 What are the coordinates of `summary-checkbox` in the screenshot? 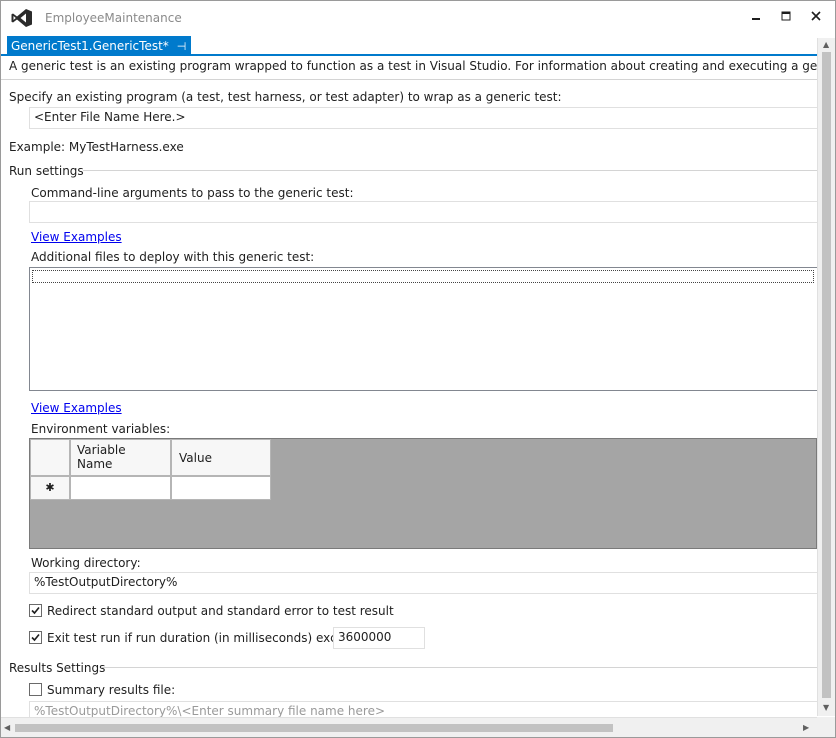 It's located at (35, 689).